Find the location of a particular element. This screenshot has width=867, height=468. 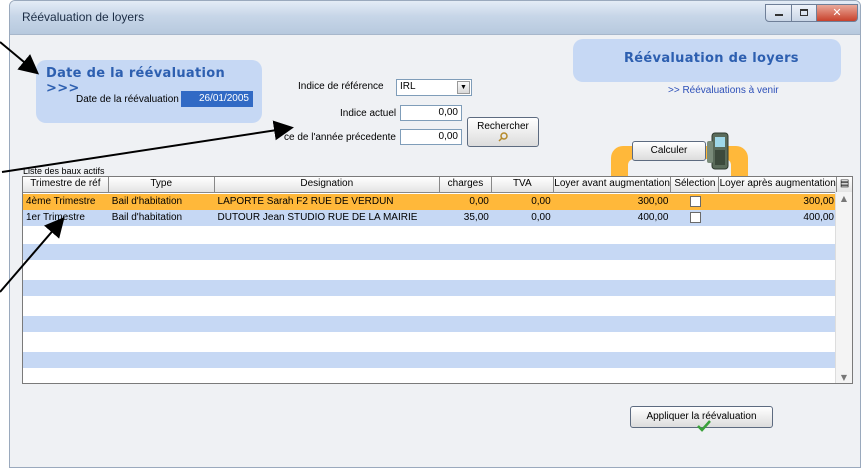

close-icon: ✕ is located at coordinates (837, 12).